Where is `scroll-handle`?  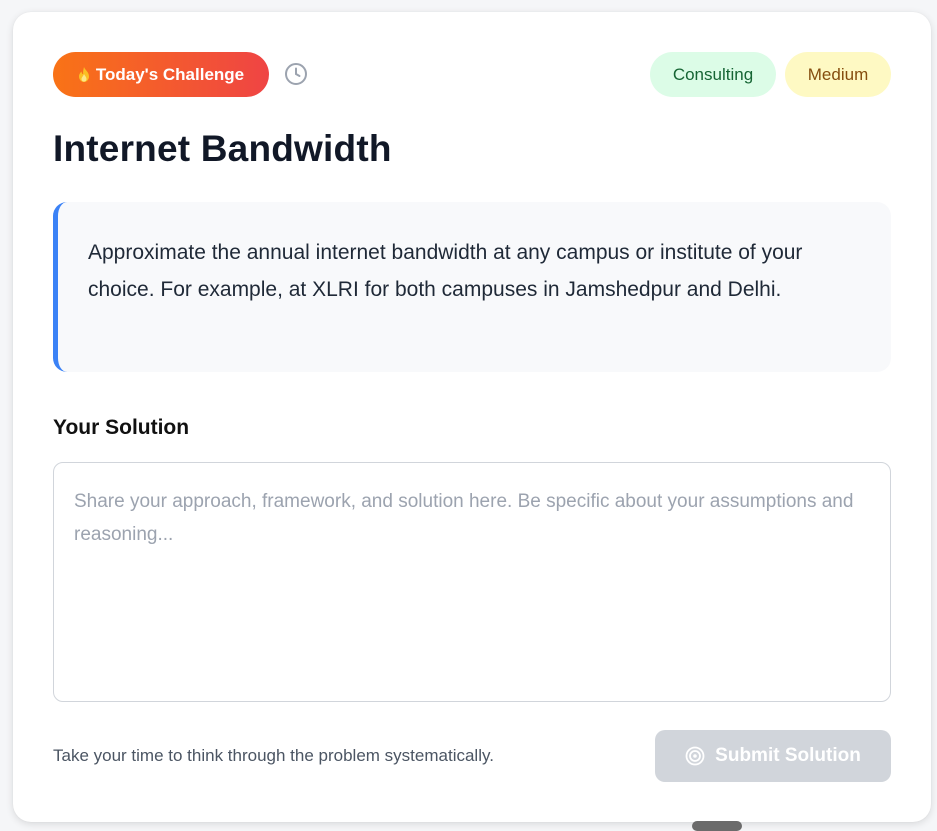
scroll-handle is located at coordinates (717, 826).